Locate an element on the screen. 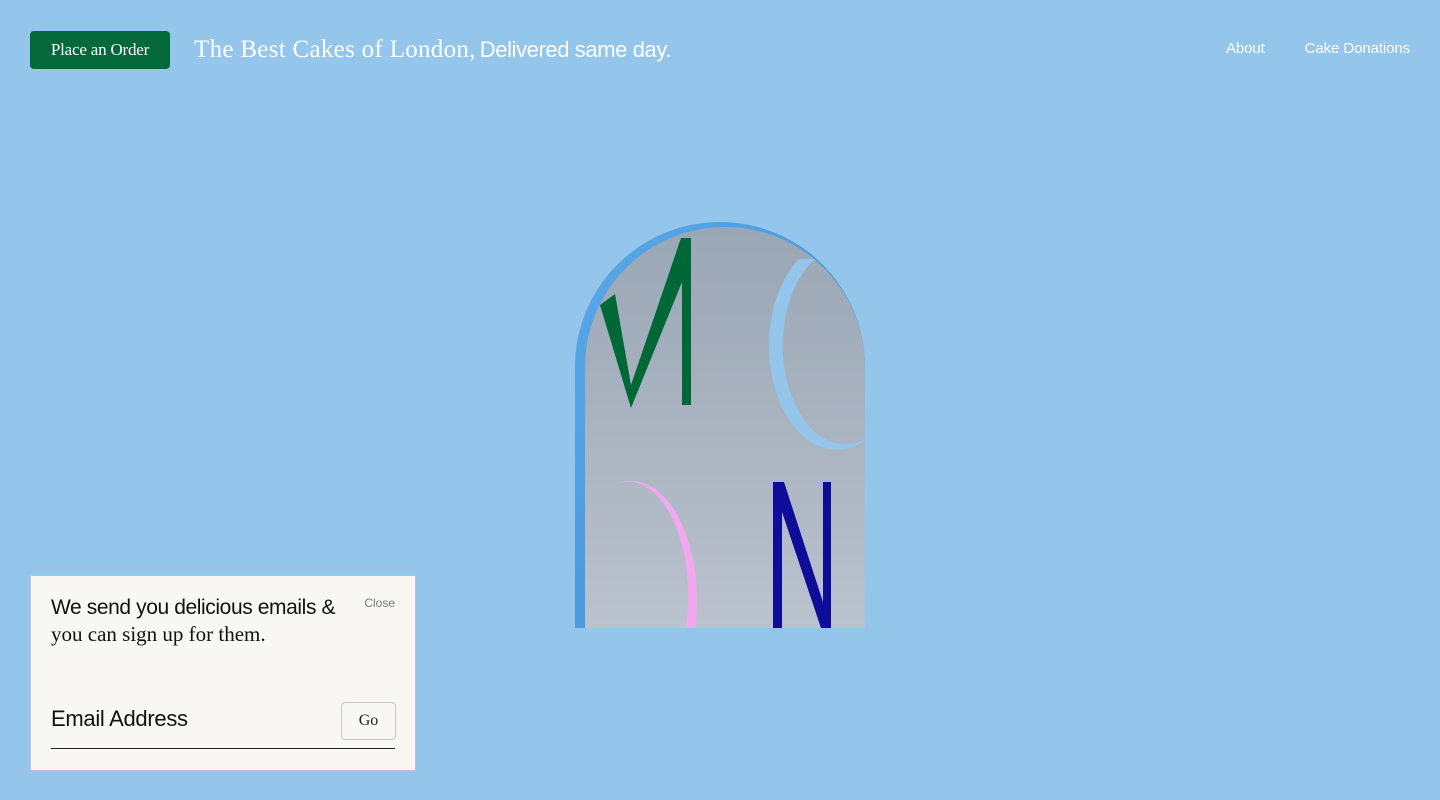 The height and width of the screenshot is (800, 1440). tagline-sans: Delivered same day. is located at coordinates (575, 49).